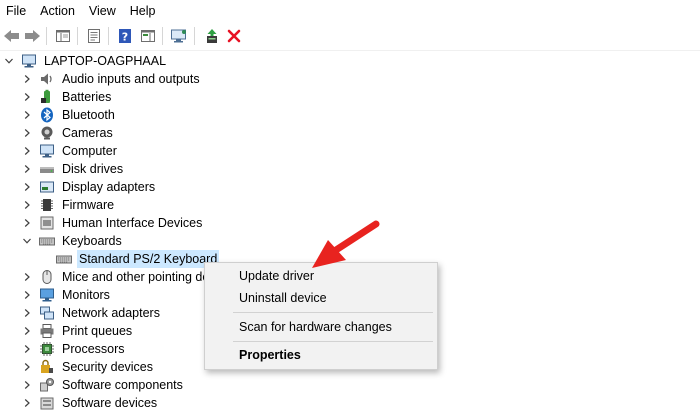  I want to click on tree-item-computer: Computer, so click(70, 151).